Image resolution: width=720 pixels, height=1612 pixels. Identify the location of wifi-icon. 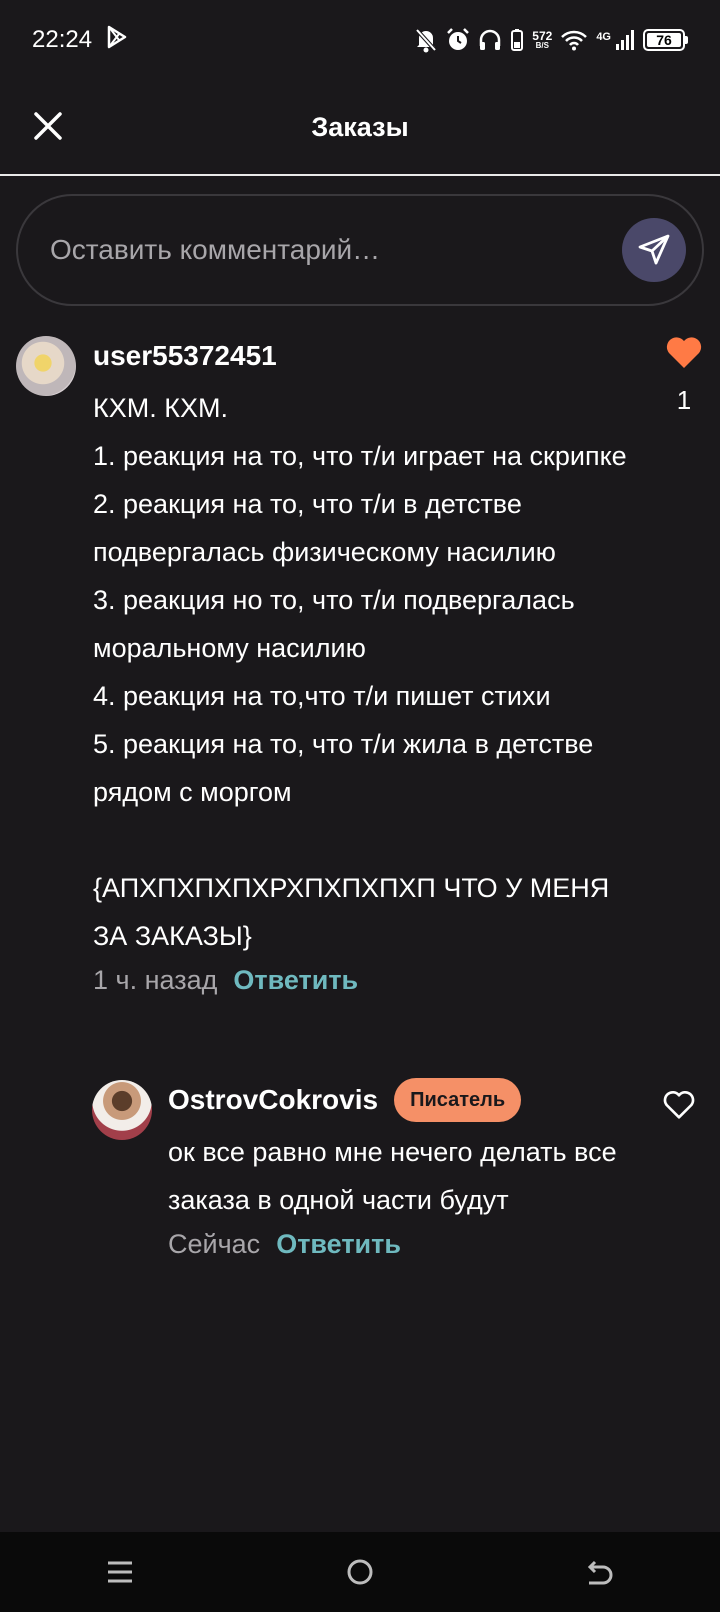
(574, 40).